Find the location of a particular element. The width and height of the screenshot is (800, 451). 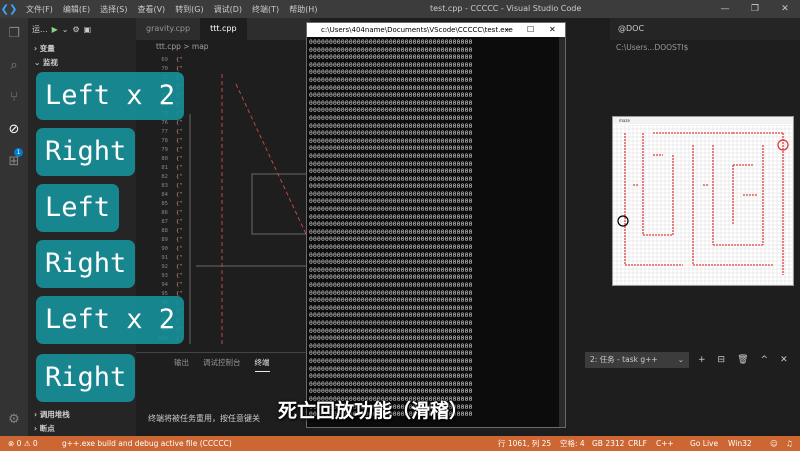

debug-icon: ⊘ is located at coordinates (14, 130).